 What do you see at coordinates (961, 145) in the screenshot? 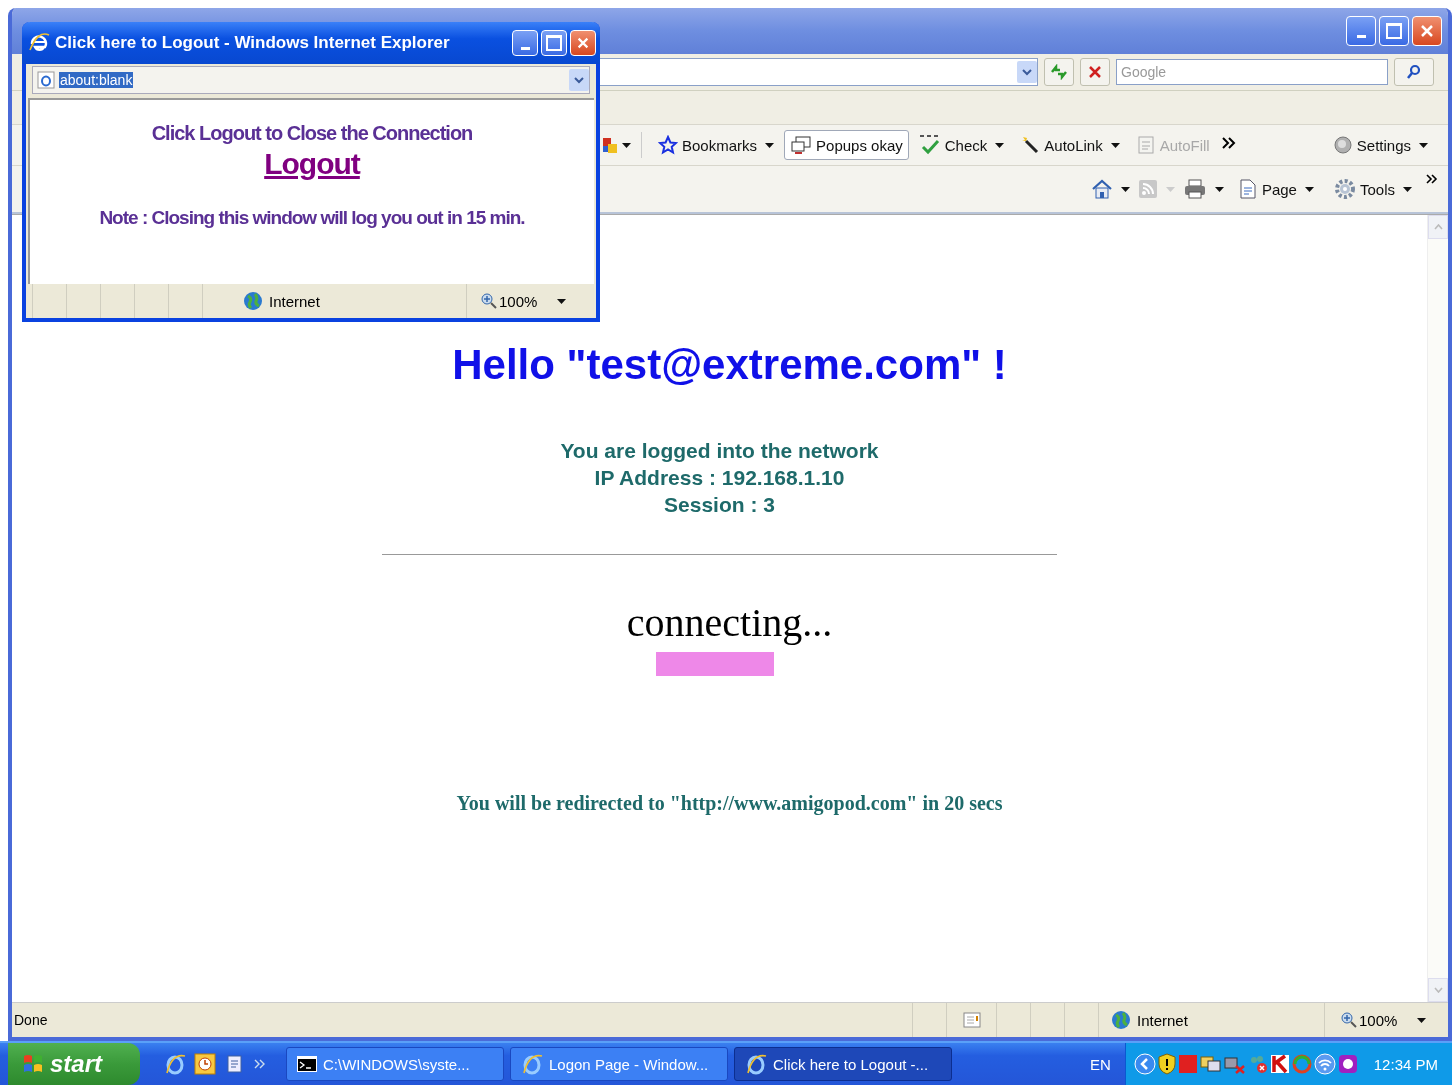
I see `toolbar-button: Check` at bounding box center [961, 145].